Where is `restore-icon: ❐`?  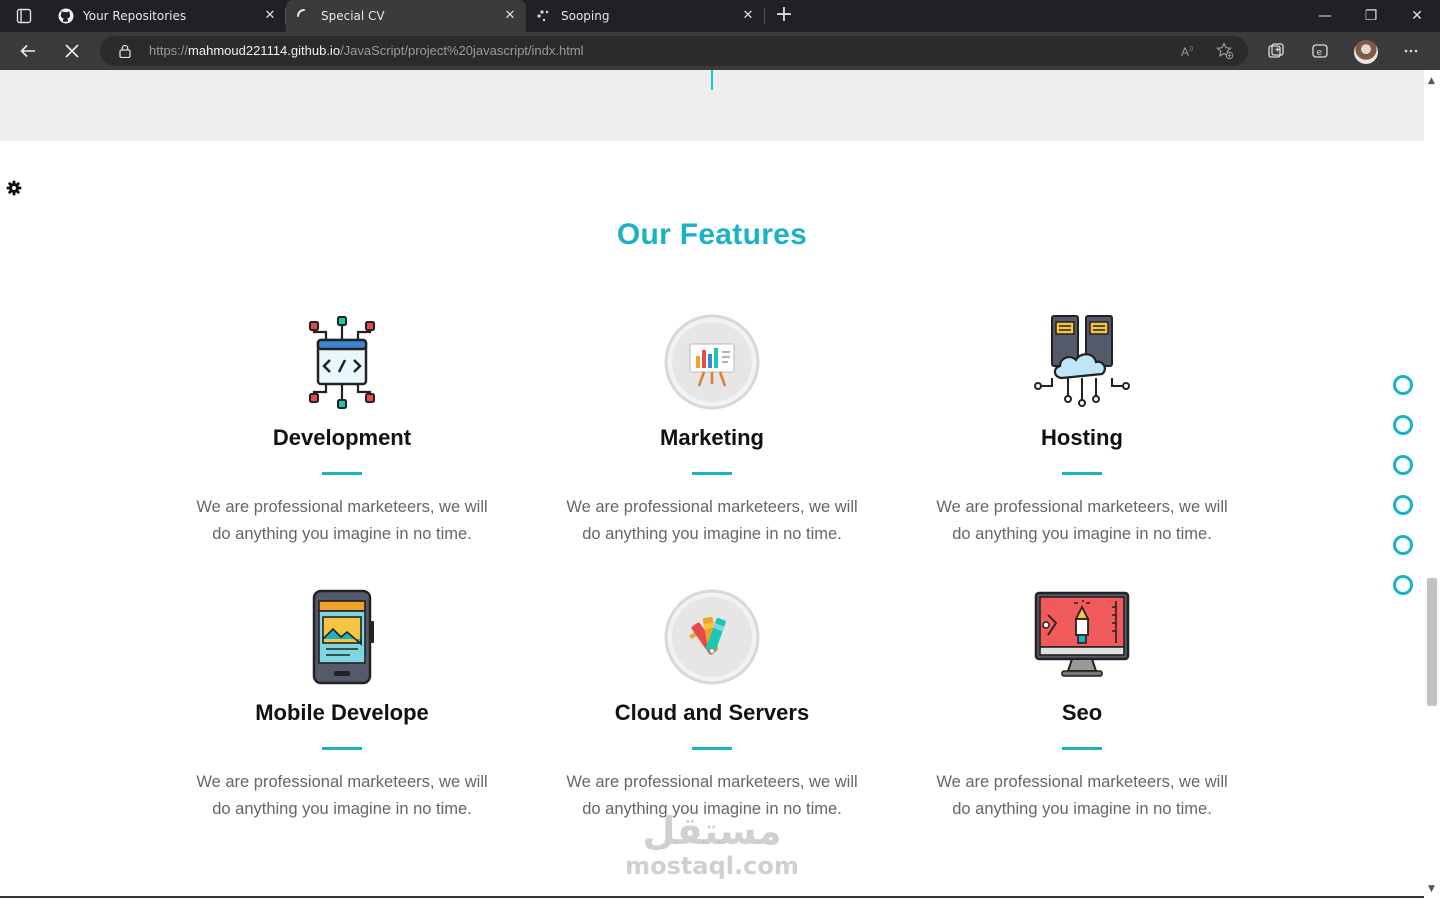
restore-icon: ❐ is located at coordinates (1371, 16).